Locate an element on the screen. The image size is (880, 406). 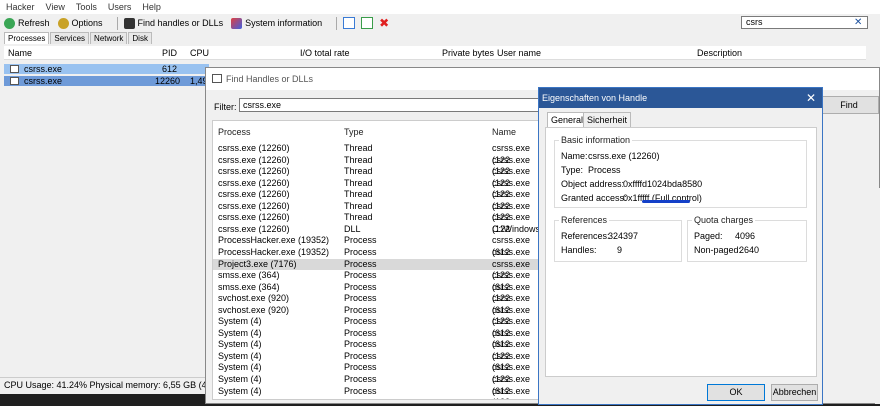
table-row: smss.exe (364) Process csrss.exe (612 is located at coordinates (380, 281).